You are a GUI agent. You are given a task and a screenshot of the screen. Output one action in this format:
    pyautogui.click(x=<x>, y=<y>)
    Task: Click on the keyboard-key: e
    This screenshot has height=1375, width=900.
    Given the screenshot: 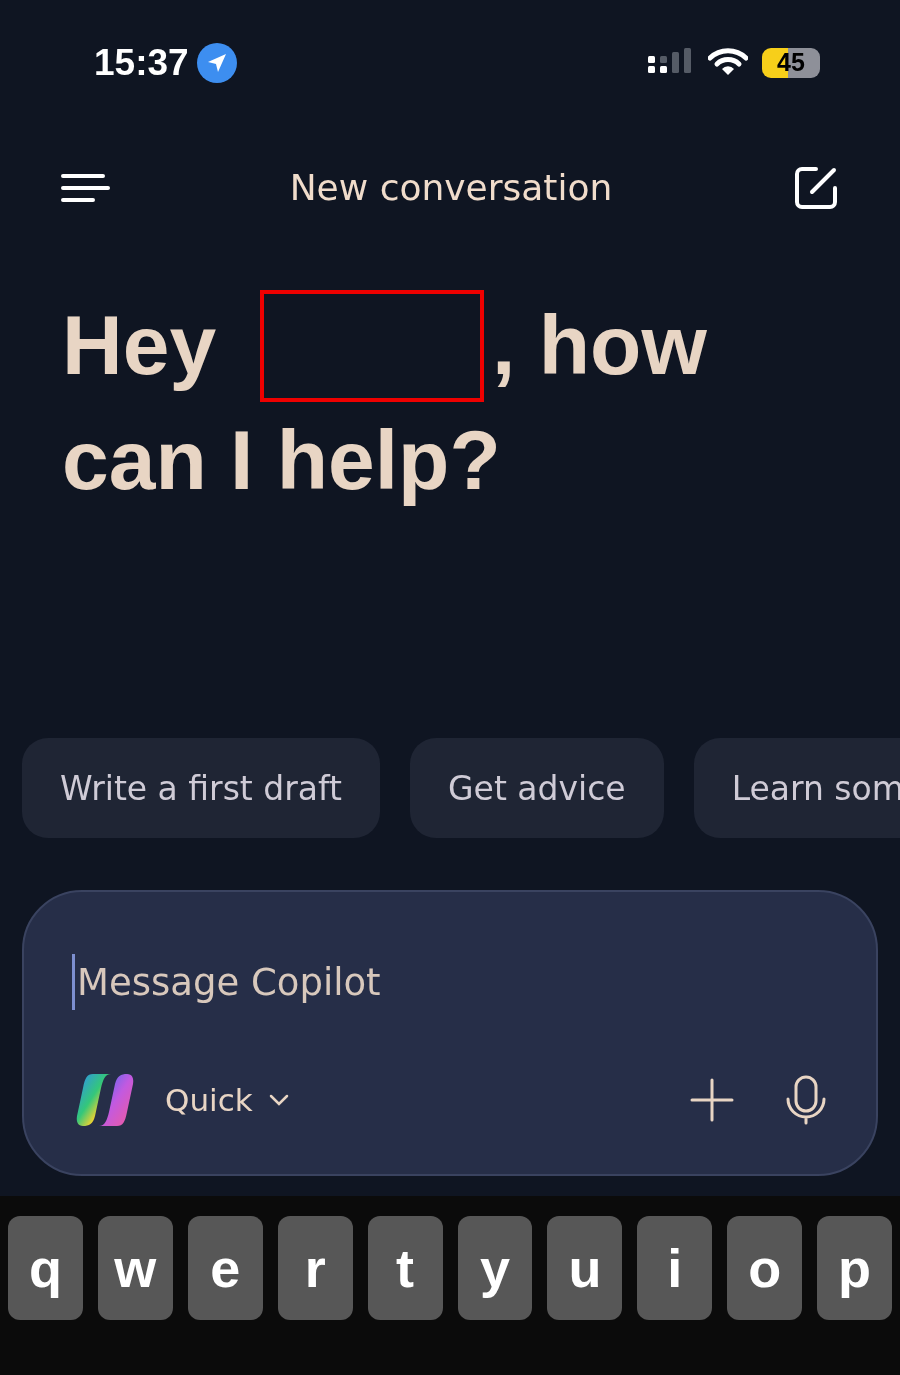 What is the action you would take?
    pyautogui.click(x=225, y=1268)
    